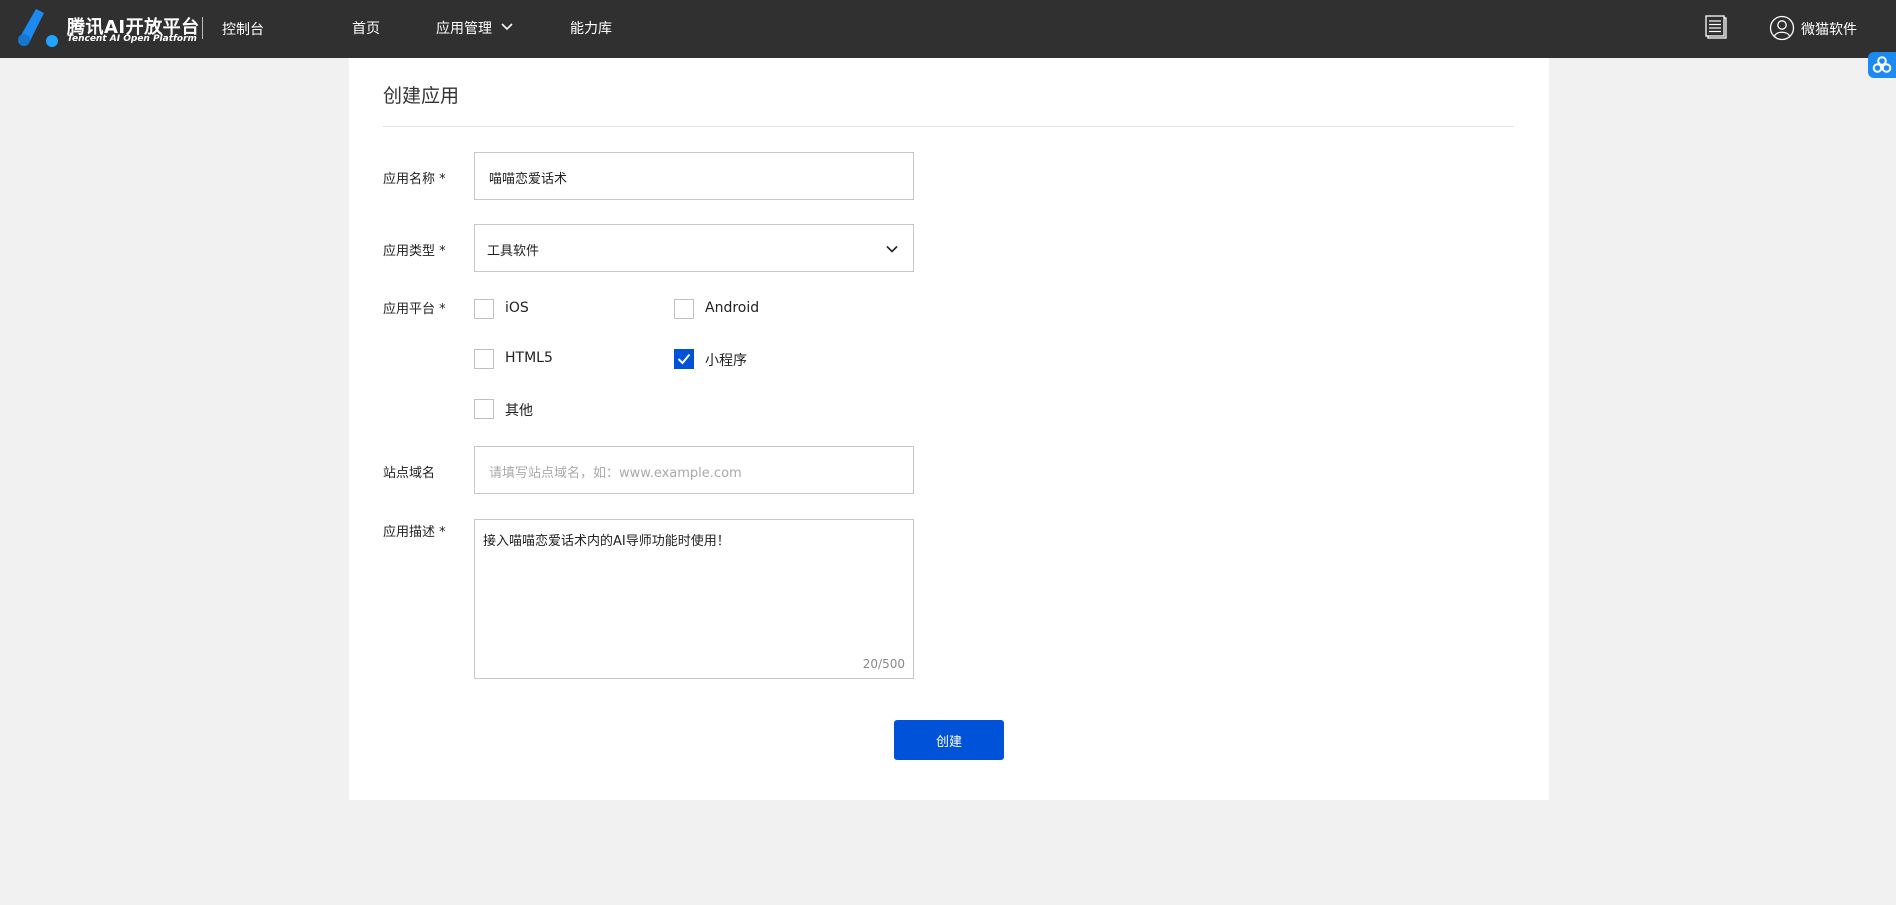 Image resolution: width=1896 pixels, height=905 pixels. What do you see at coordinates (484, 309) in the screenshot?
I see `checkbox-ios` at bounding box center [484, 309].